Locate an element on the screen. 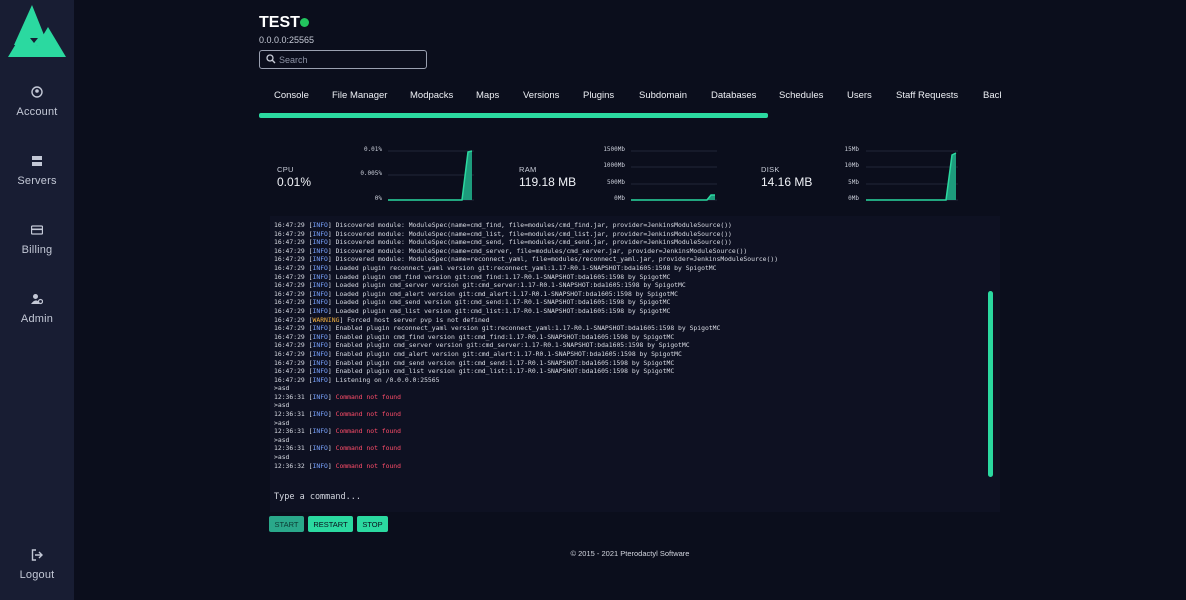 The image size is (1186, 600). search-input is located at coordinates (351, 59).